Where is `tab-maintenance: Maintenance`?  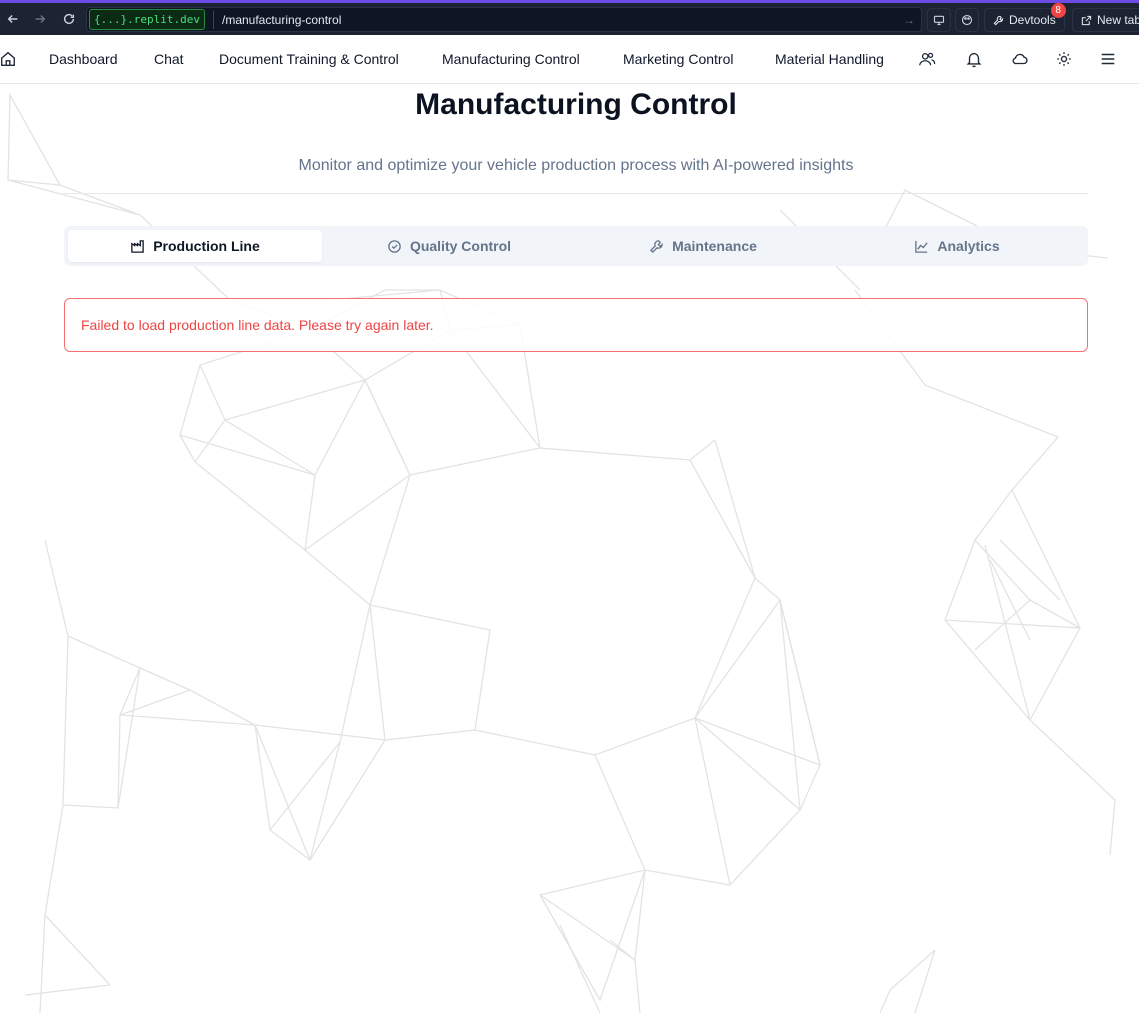
tab-maintenance: Maintenance is located at coordinates (703, 246).